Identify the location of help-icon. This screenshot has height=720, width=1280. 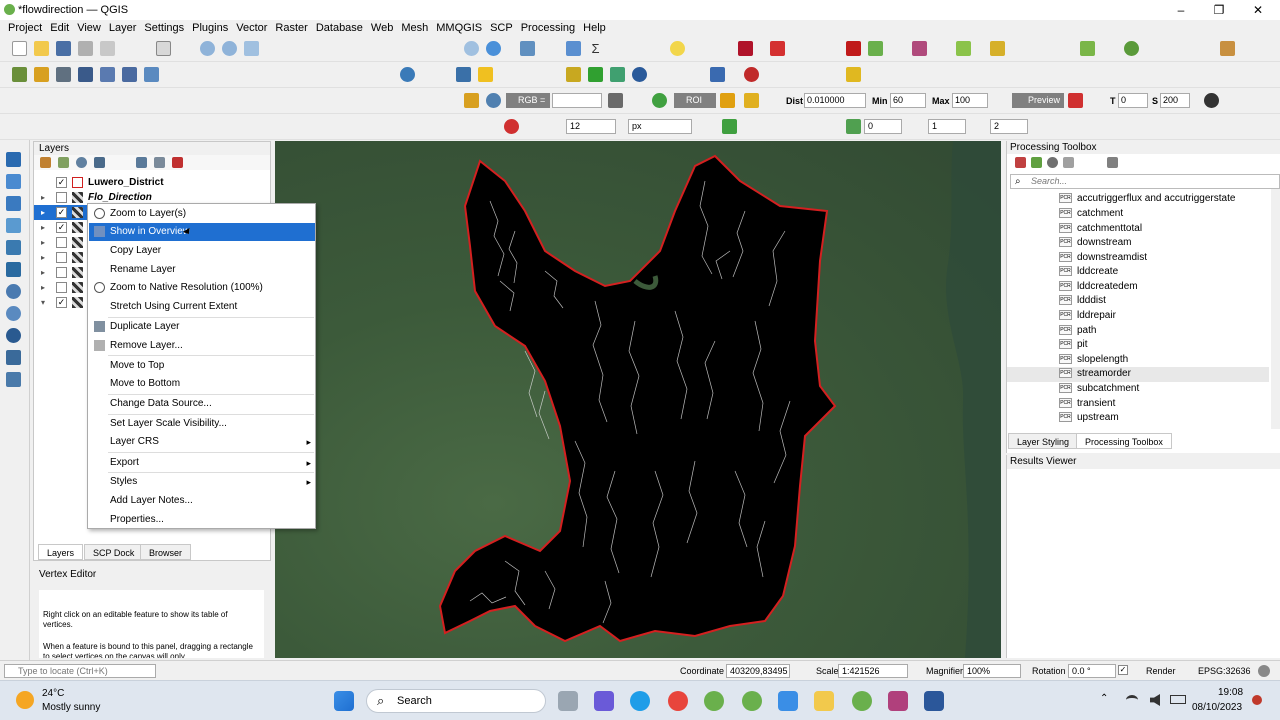
(717, 74).